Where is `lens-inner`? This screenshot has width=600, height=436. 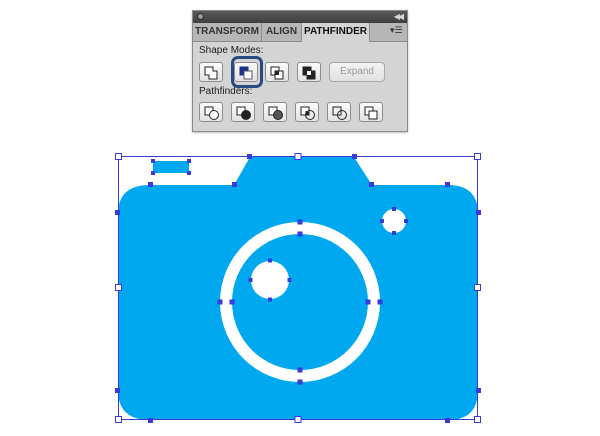
lens-inner is located at coordinates (300, 302).